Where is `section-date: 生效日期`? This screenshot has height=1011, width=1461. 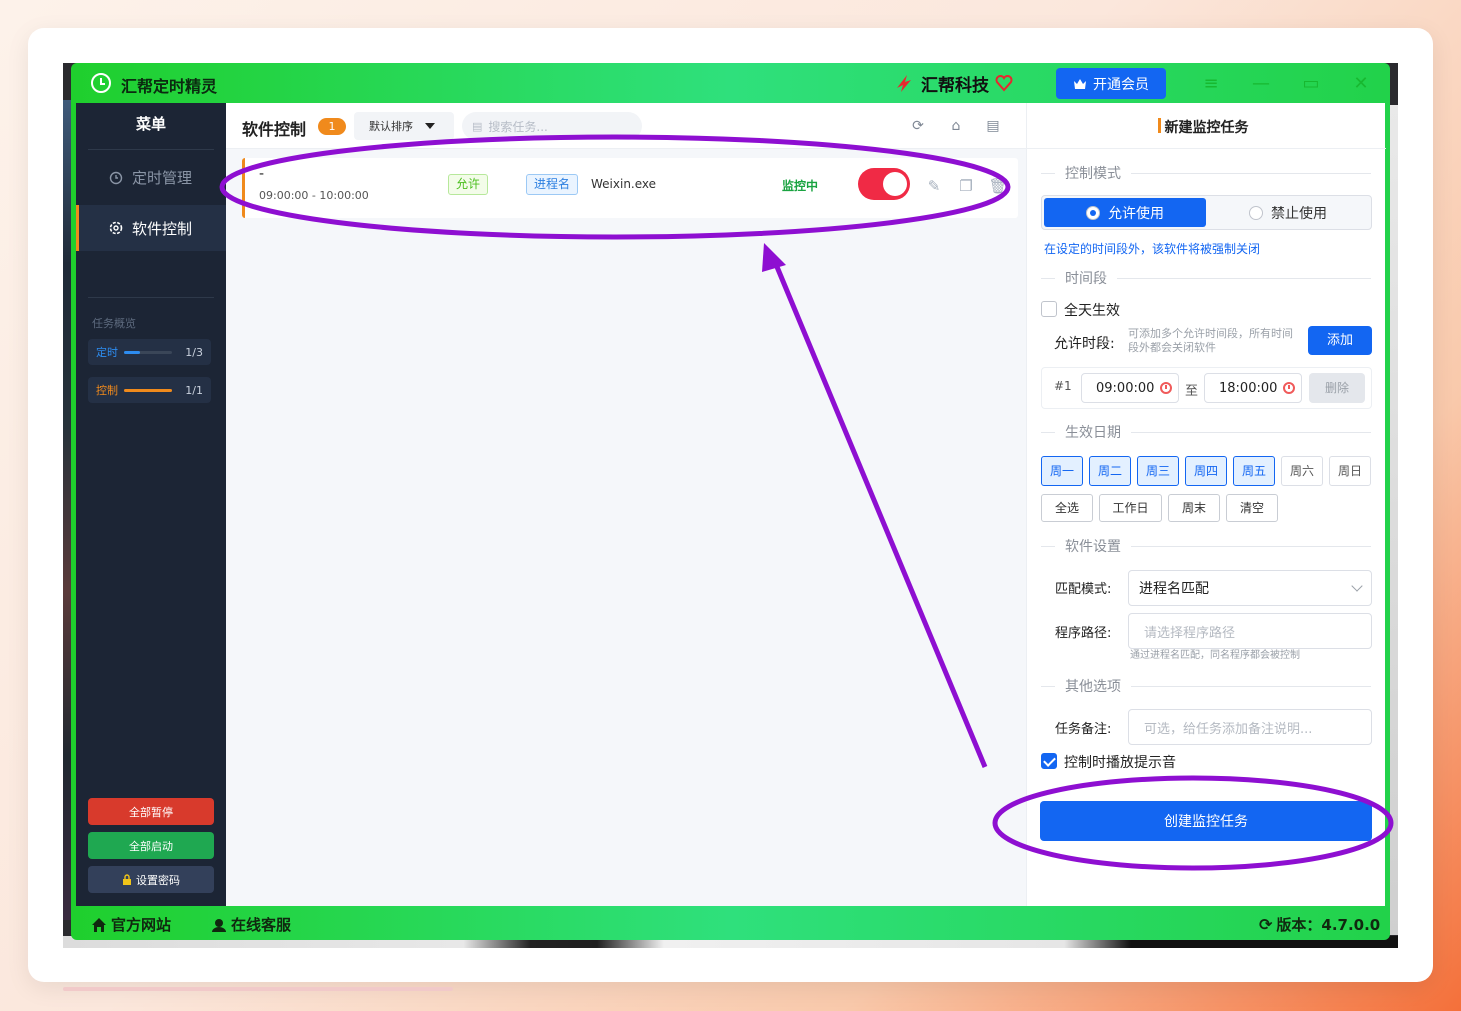 section-date: 生效日期 is located at coordinates (1206, 432).